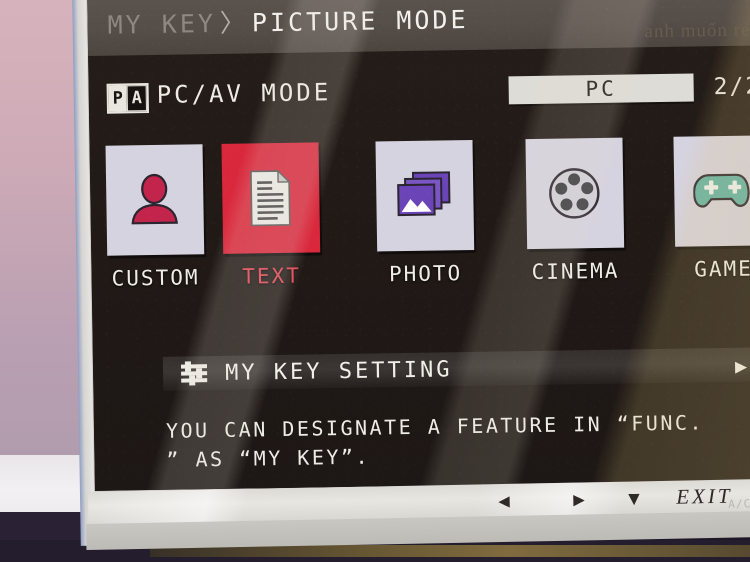 This screenshot has width=750, height=562. Describe the element at coordinates (721, 190) in the screenshot. I see `gamepad-icon` at that location.